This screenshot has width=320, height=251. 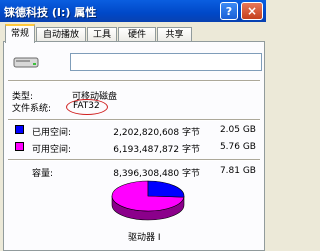 I want to click on tab-general: 常规, so click(x=20, y=33).